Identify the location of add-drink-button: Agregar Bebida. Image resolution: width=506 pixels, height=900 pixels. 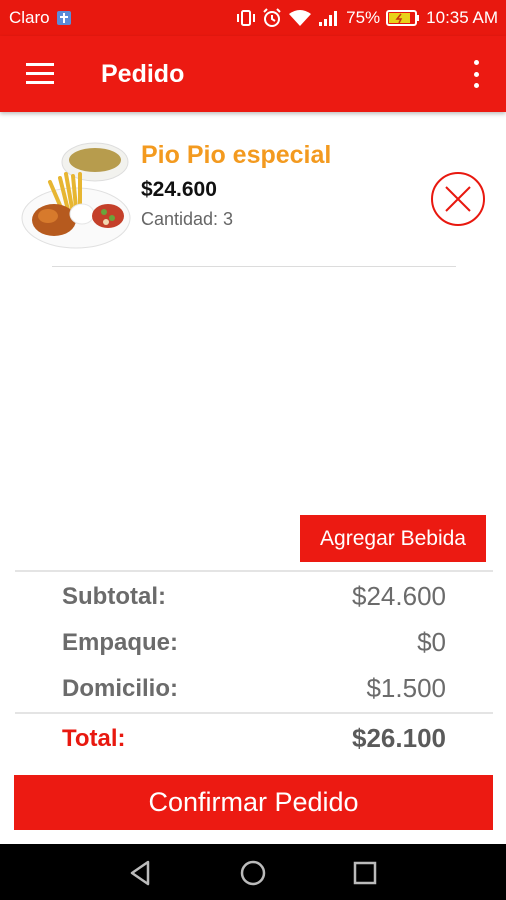
(393, 538).